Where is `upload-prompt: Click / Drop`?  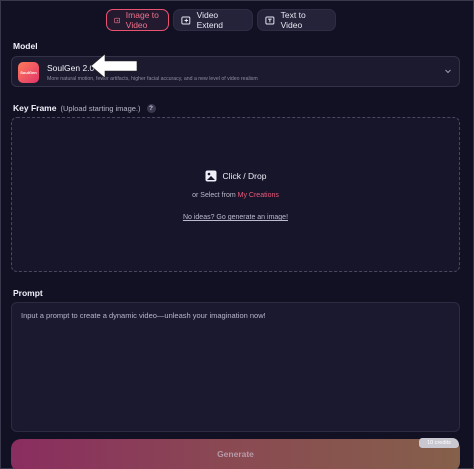
upload-prompt: Click / Drop is located at coordinates (235, 176).